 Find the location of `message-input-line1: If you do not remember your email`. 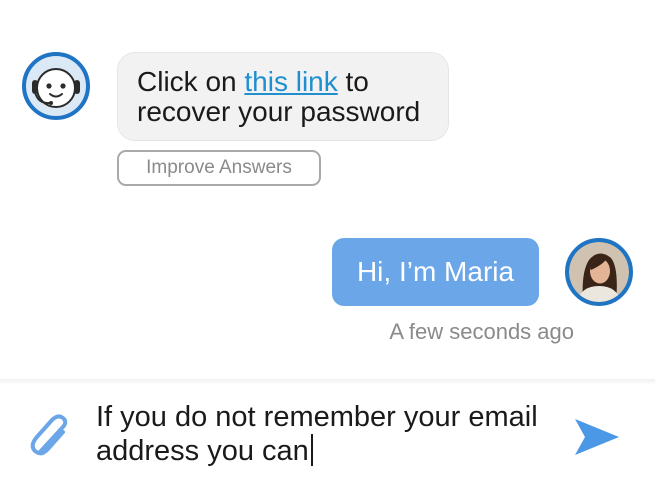

message-input-line1: If you do not remember your email is located at coordinates (317, 417).